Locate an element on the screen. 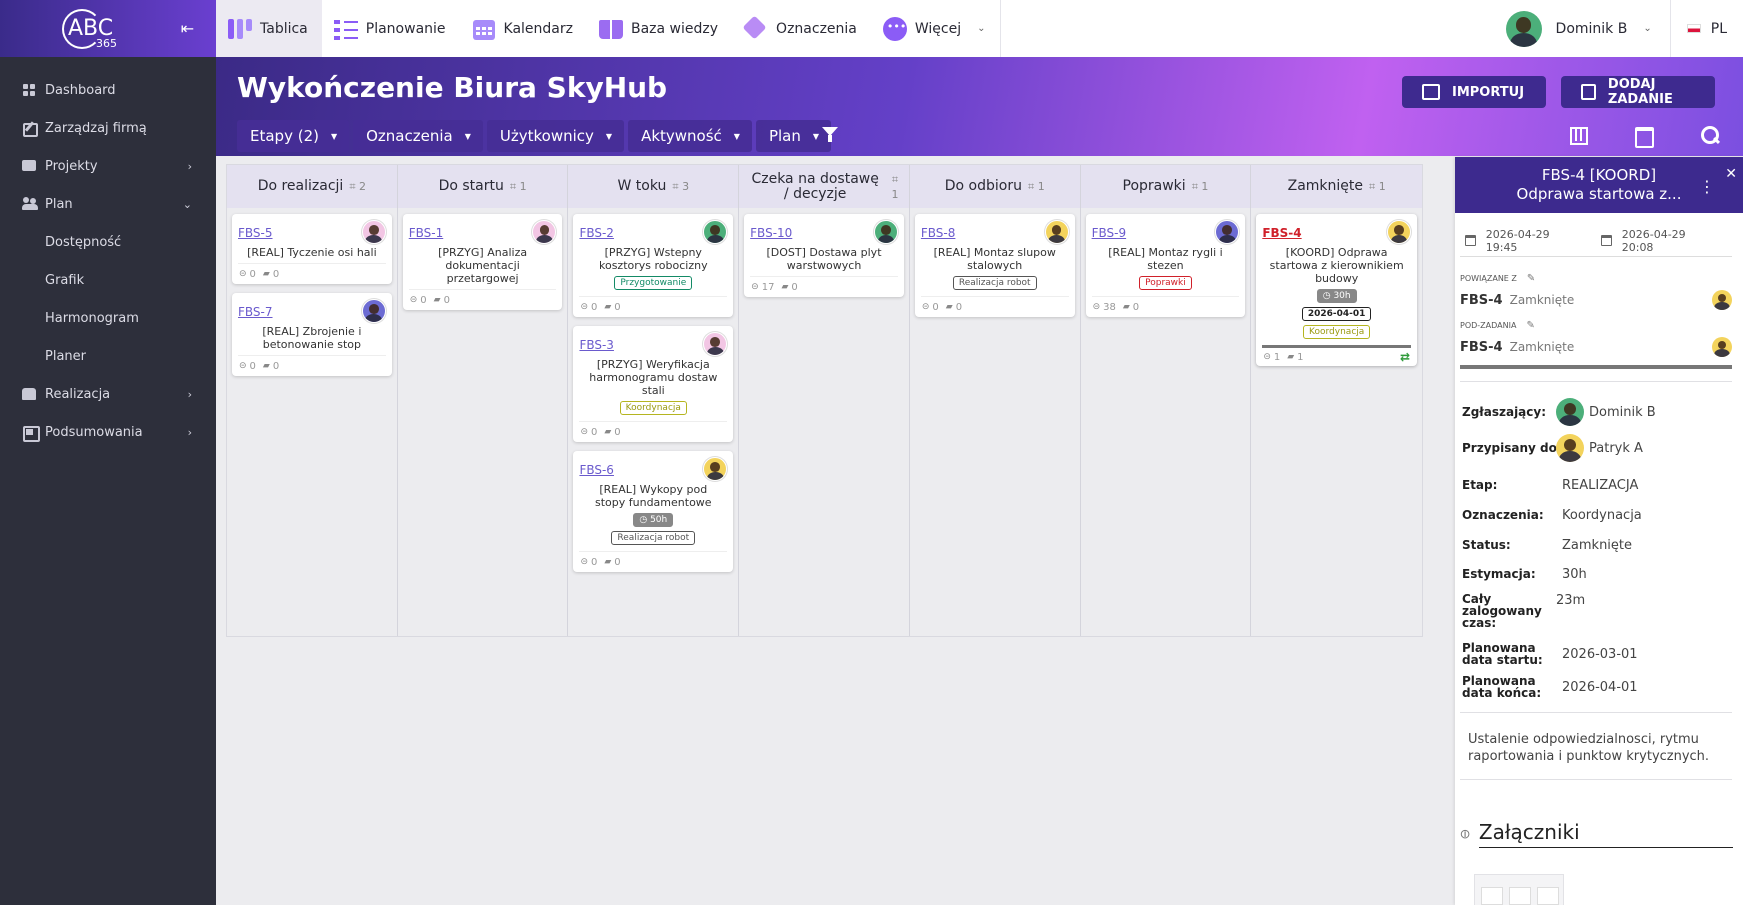 This screenshot has height=905, width=1743. task-id-link: FBS-6 is located at coordinates (596, 470).